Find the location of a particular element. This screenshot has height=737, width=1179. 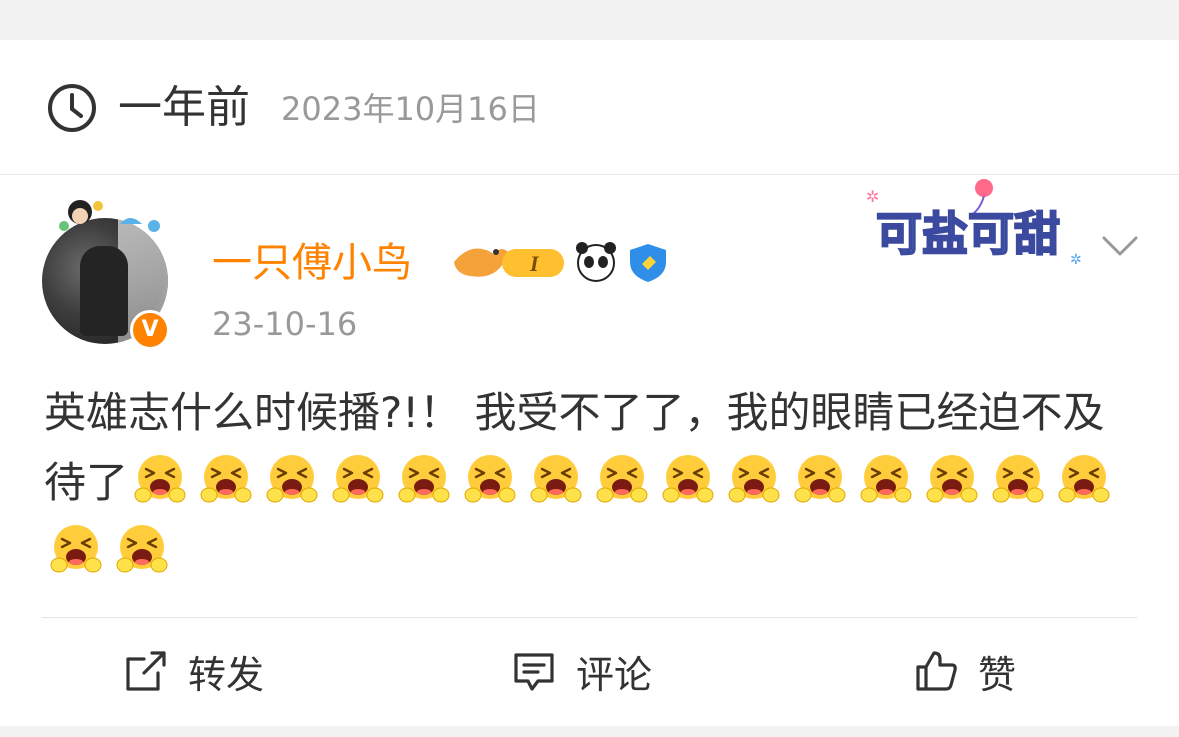

comment-icon is located at coordinates (534, 672).